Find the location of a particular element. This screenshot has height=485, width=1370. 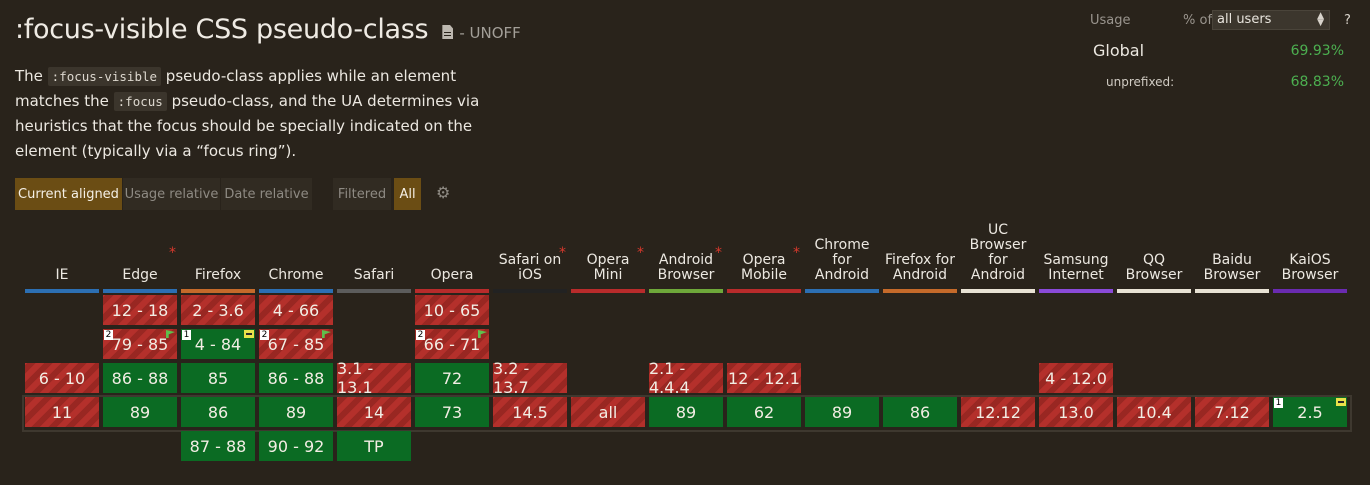

users-select: all users ▲ ▼ is located at coordinates (1271, 20).